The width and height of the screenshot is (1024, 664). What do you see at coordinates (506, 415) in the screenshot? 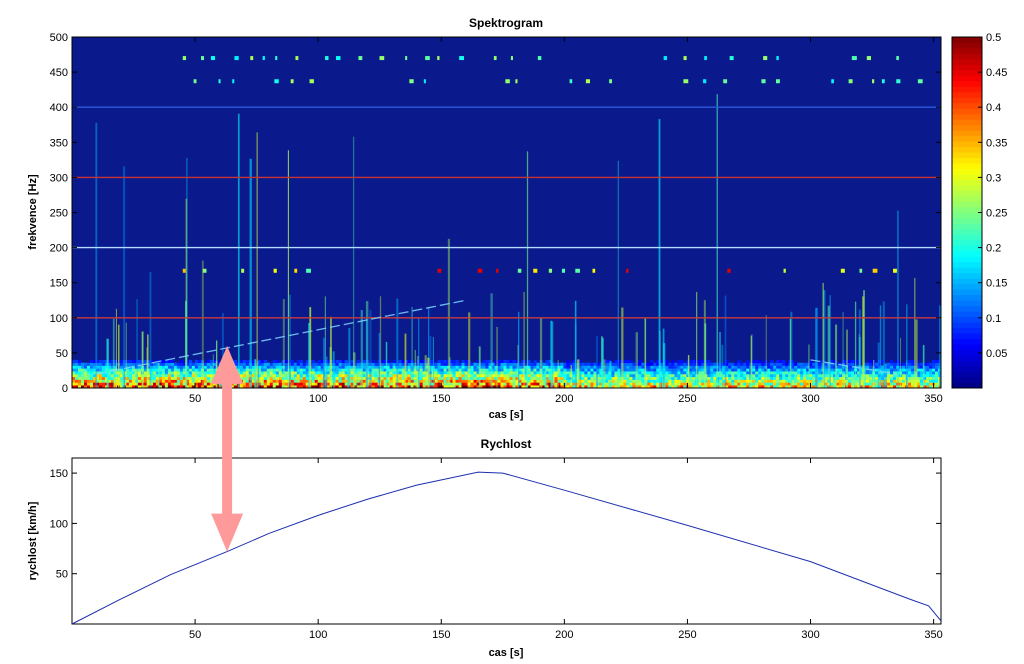
I see `spectrogram-xlabel: cas [s]` at bounding box center [506, 415].